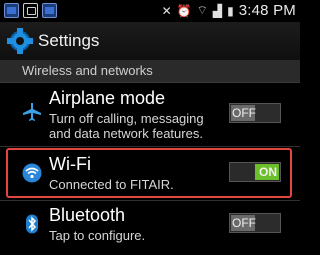  I want to click on bluetooth-subtitle: Tap to configure., so click(97, 235).